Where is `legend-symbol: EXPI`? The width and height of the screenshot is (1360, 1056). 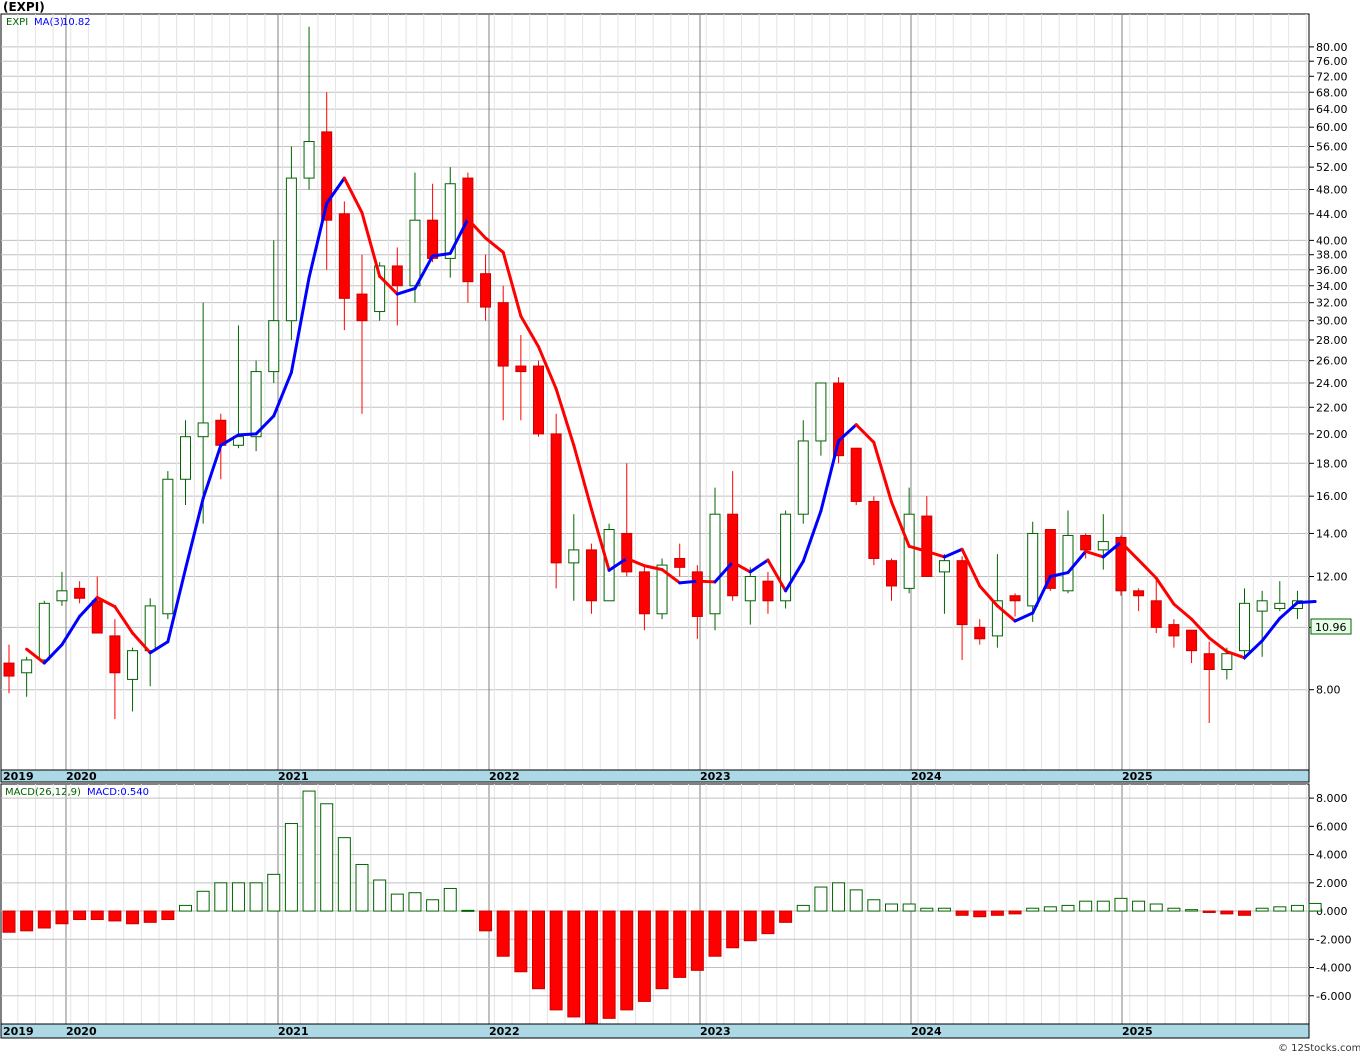 legend-symbol: EXPI is located at coordinates (17, 22).